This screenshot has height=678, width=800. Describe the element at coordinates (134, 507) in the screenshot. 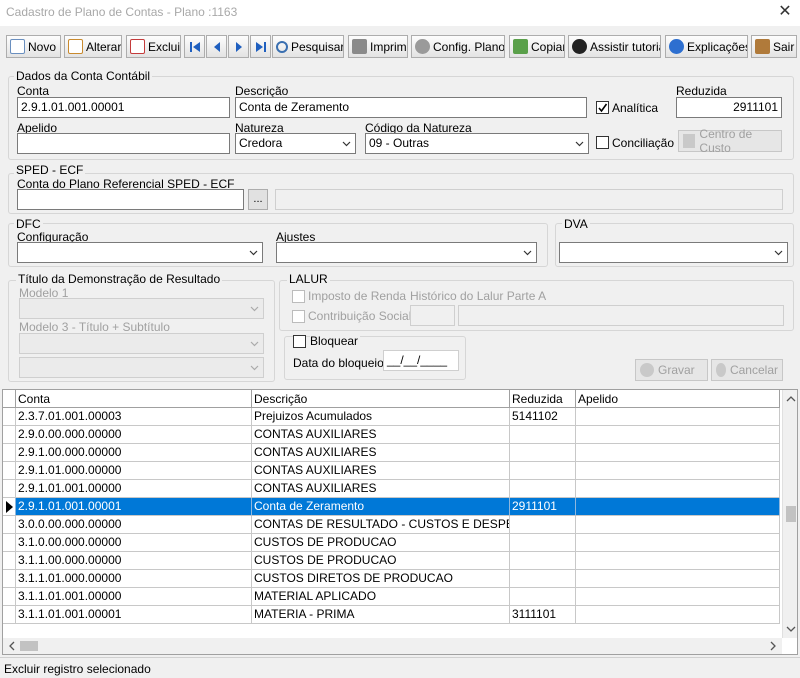

I see `table-cell: 2.9.1.01.001.00001` at that location.